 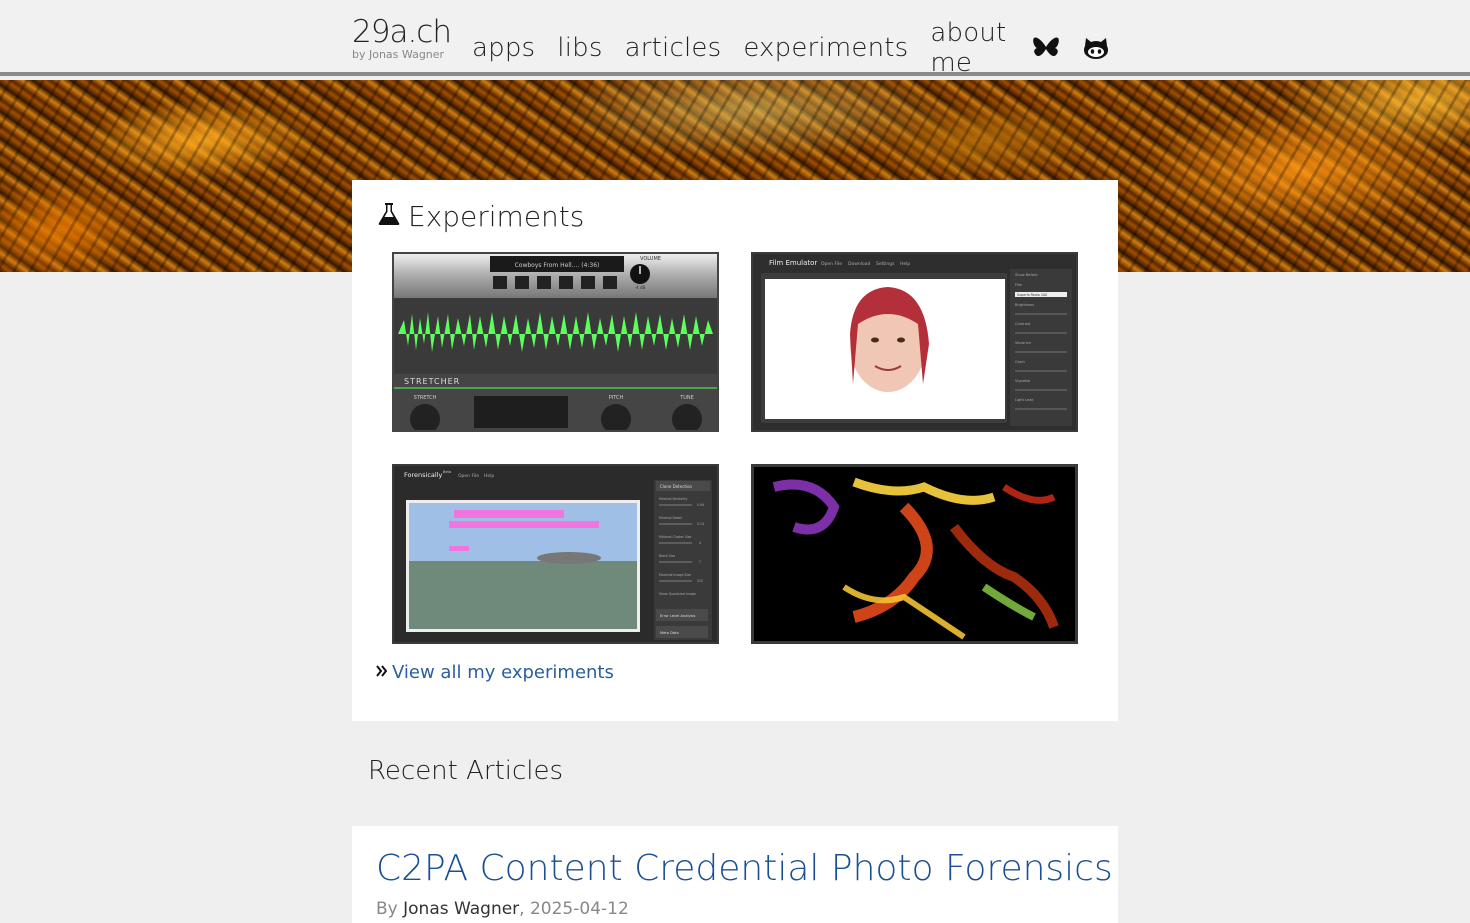 What do you see at coordinates (825, 48) in the screenshot?
I see `nav-experiments: experiments` at bounding box center [825, 48].